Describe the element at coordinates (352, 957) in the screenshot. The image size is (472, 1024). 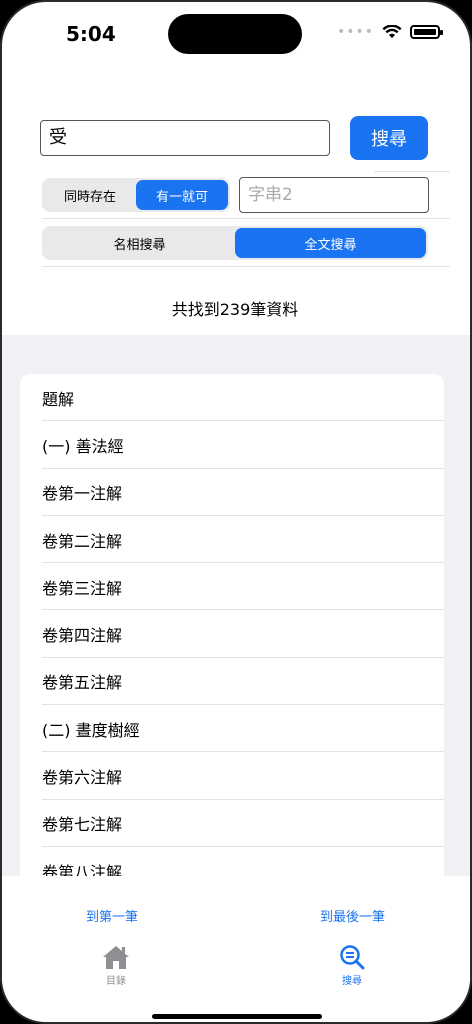
I see `search-icon` at that location.